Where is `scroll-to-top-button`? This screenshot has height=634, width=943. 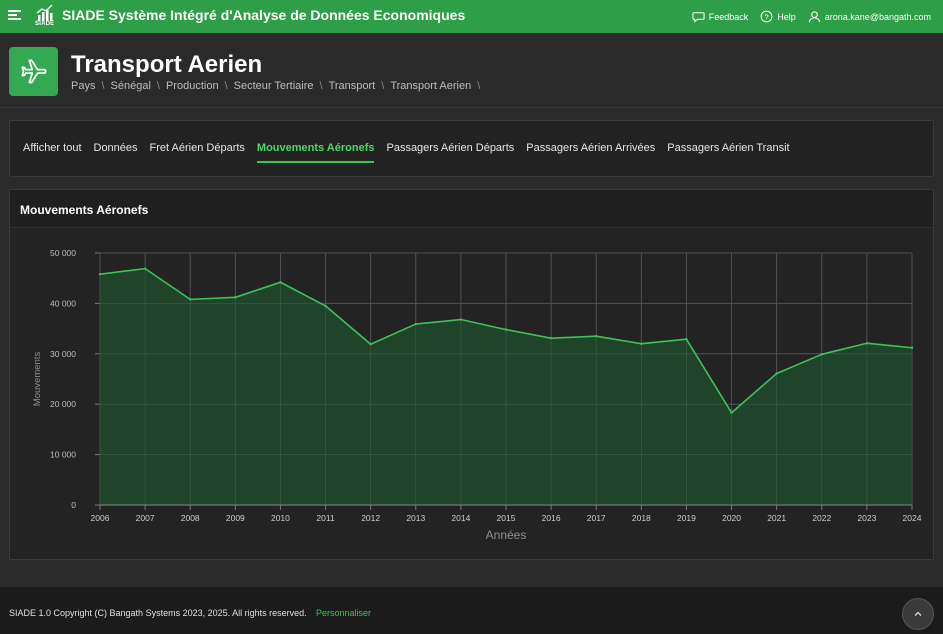
scroll-to-top-button is located at coordinates (918, 614).